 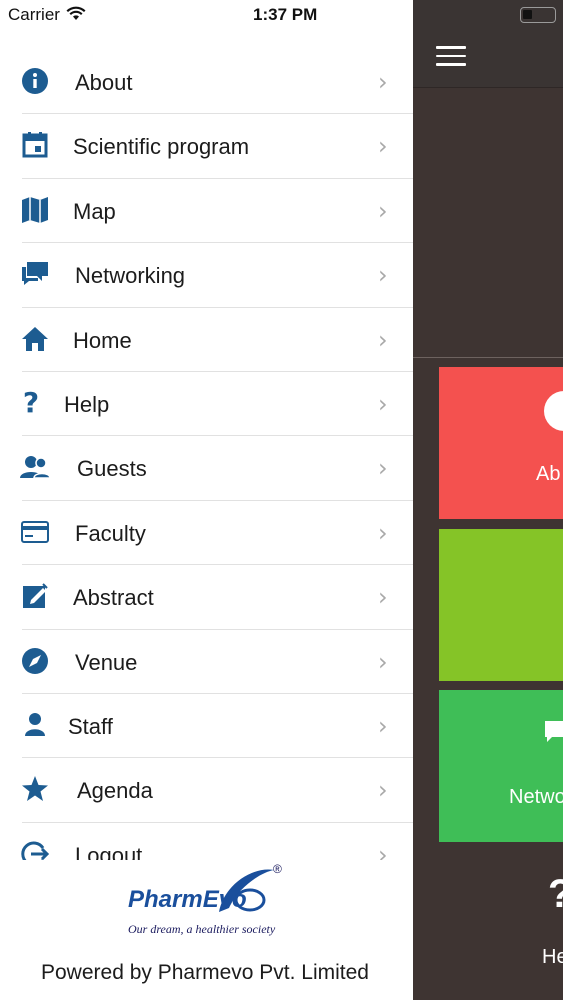 I want to click on wifi-icon, so click(x=76, y=13).